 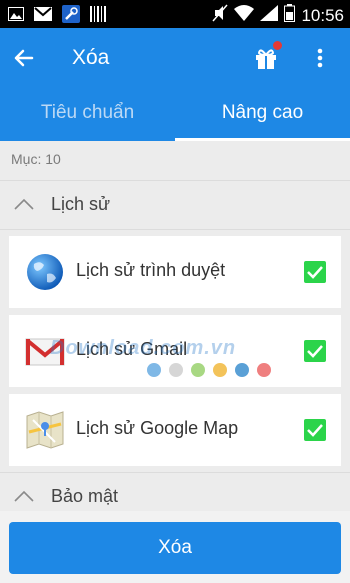 I want to click on section-header-history: Lịch sử, so click(x=175, y=205).